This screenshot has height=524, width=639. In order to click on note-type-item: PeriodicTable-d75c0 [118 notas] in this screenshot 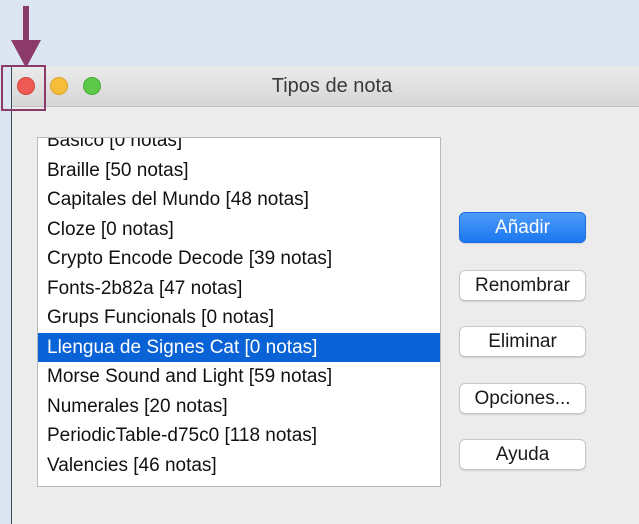, I will do `click(239, 436)`.